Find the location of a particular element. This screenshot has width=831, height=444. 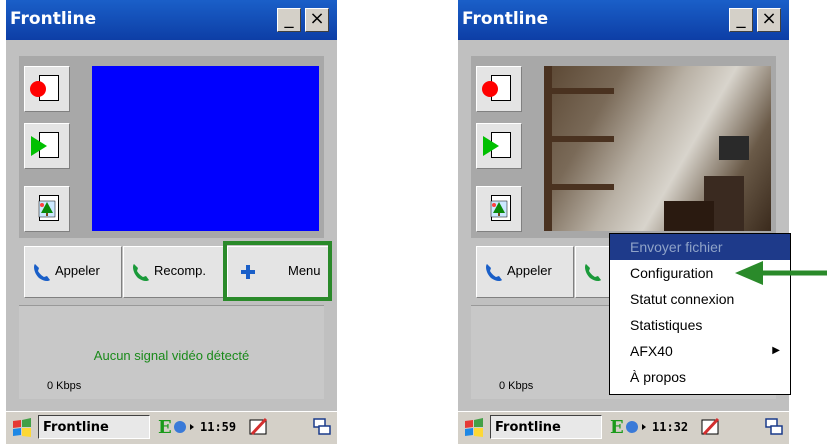

menu-highlight is located at coordinates (277, 271).